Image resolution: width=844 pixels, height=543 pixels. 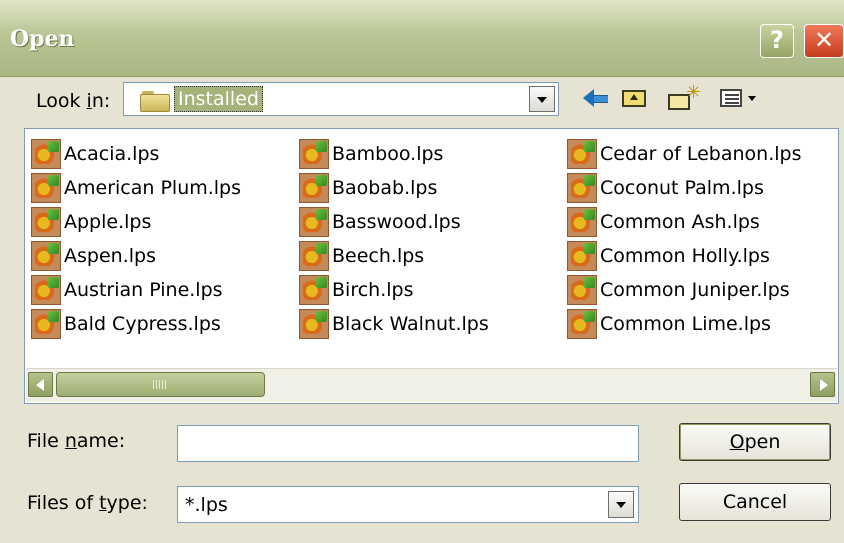 What do you see at coordinates (378, 256) in the screenshot?
I see `file-name: Beech.lps` at bounding box center [378, 256].